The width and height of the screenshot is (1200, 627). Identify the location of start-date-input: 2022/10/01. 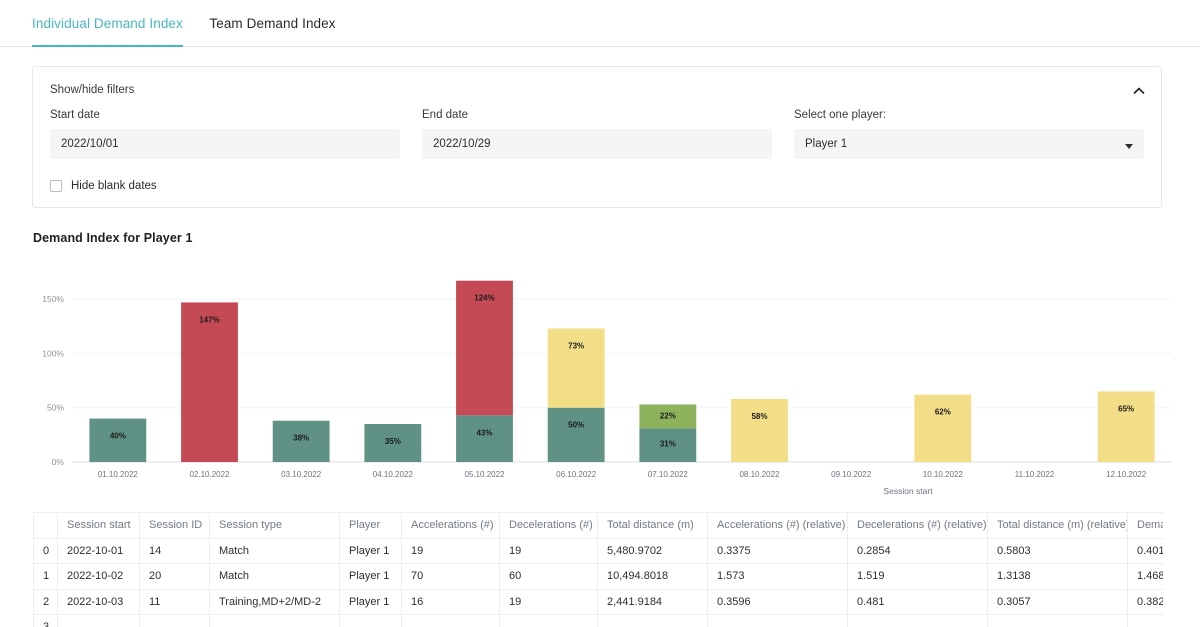
(225, 144).